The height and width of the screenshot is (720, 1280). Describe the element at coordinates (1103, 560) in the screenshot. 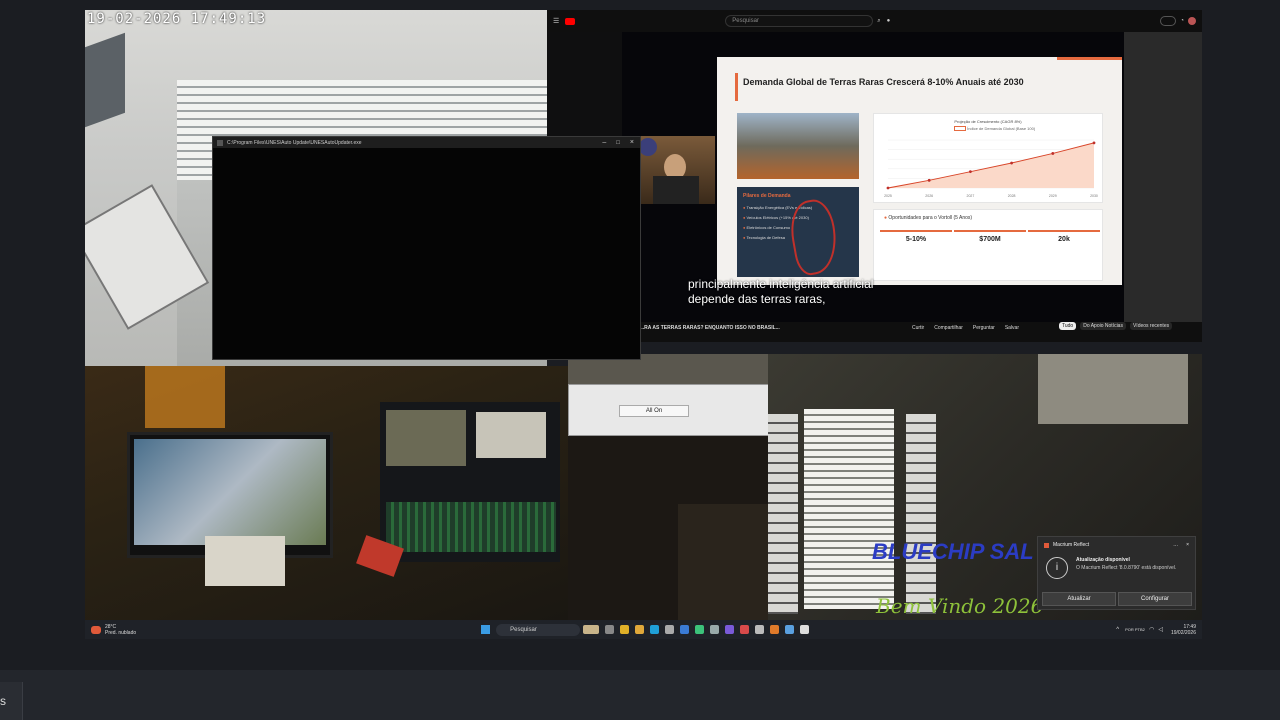

I see `toast-heading: Atualização disponível` at that location.